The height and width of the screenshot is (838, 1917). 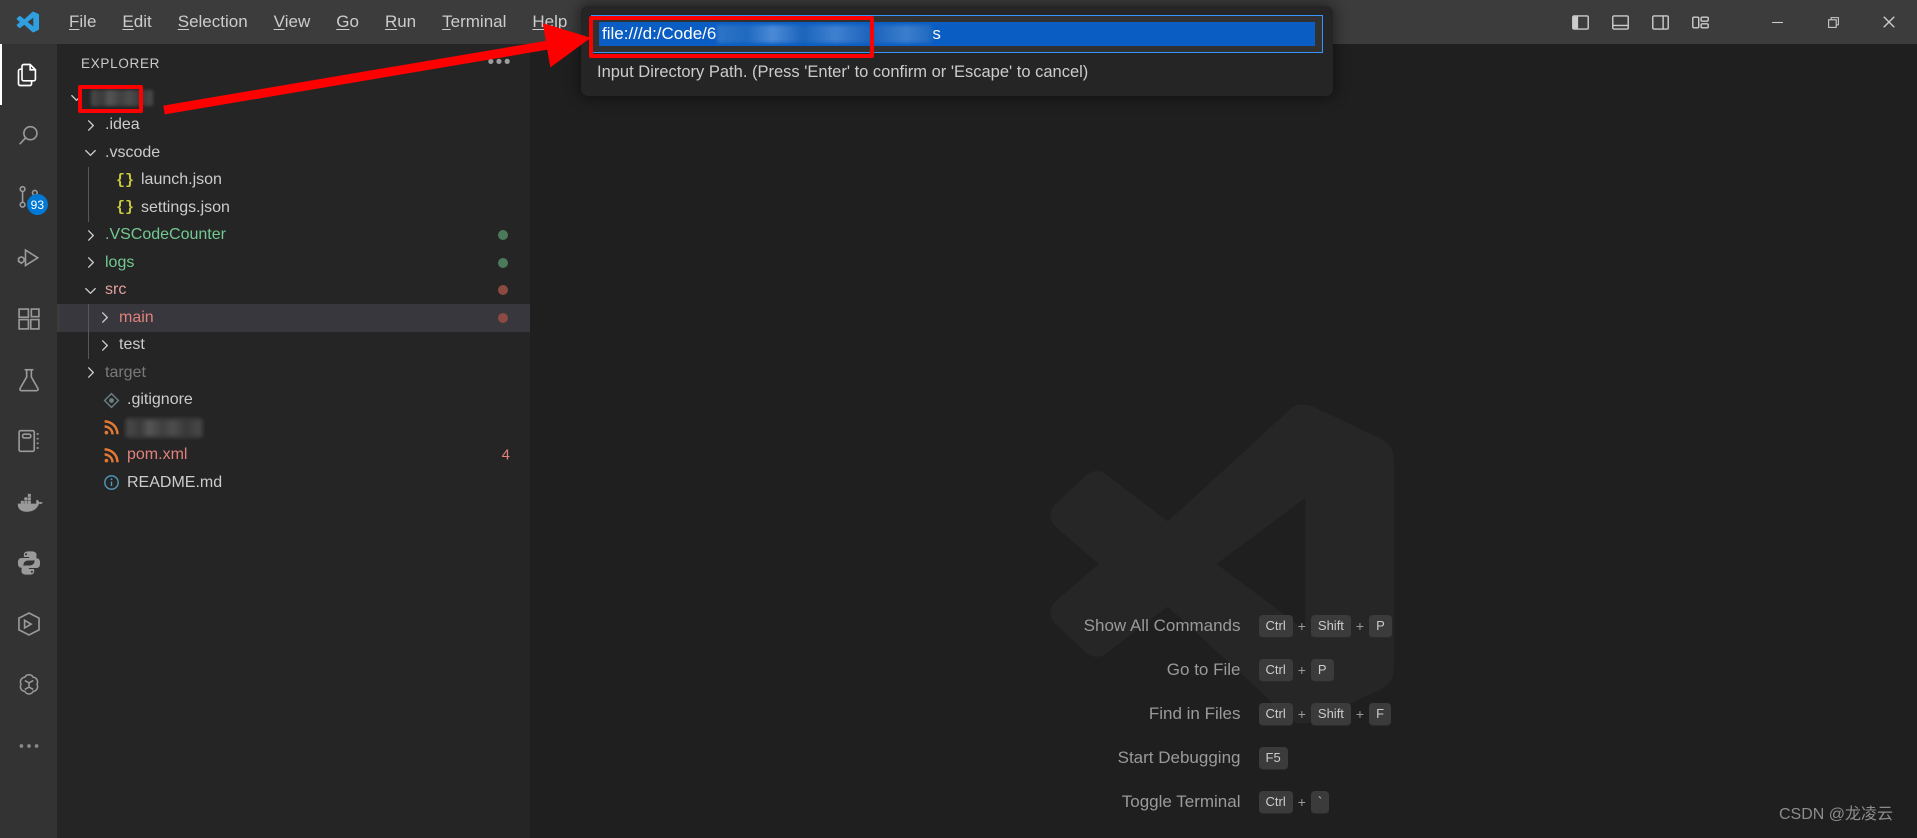 What do you see at coordinates (90, 455) in the screenshot?
I see `tree-twisty-empty` at bounding box center [90, 455].